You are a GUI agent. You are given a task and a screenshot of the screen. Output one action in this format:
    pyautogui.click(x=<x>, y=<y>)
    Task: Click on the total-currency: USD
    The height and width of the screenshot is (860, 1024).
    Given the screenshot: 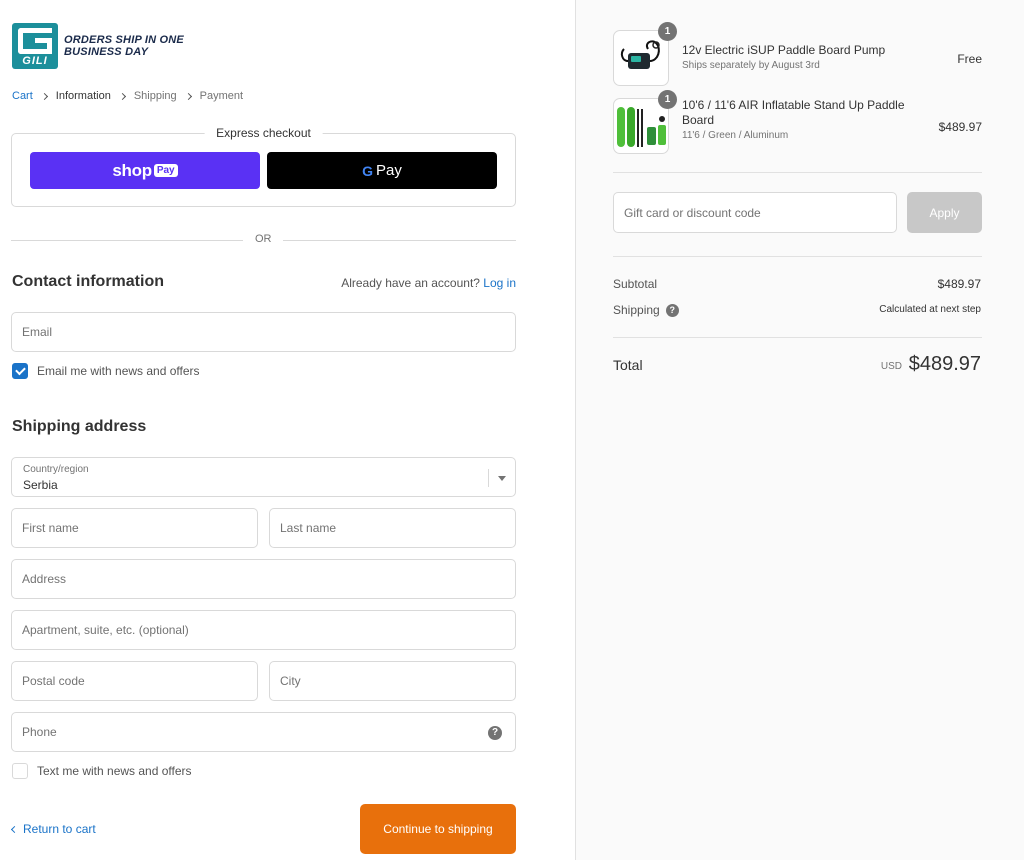 What is the action you would take?
    pyautogui.click(x=891, y=366)
    